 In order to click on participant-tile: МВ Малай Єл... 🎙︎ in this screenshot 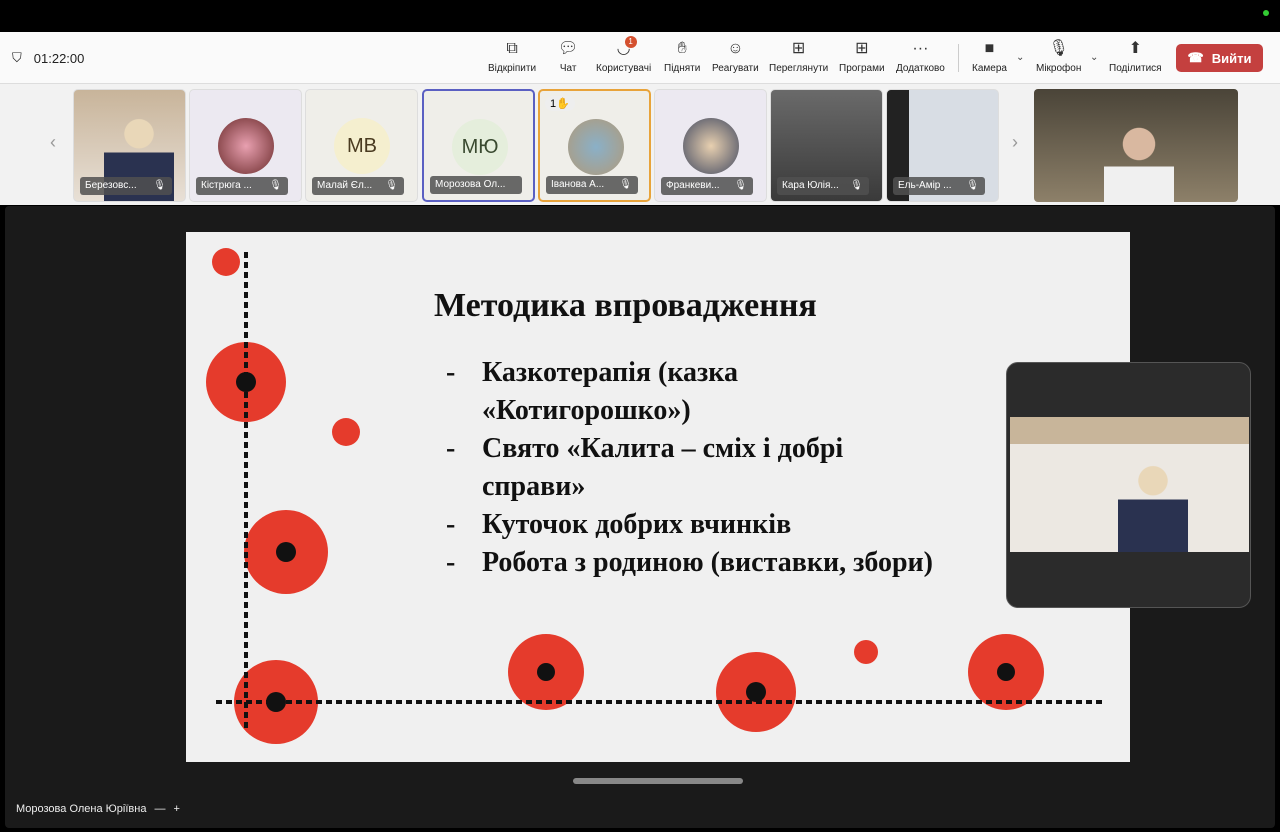, I will do `click(361, 145)`.